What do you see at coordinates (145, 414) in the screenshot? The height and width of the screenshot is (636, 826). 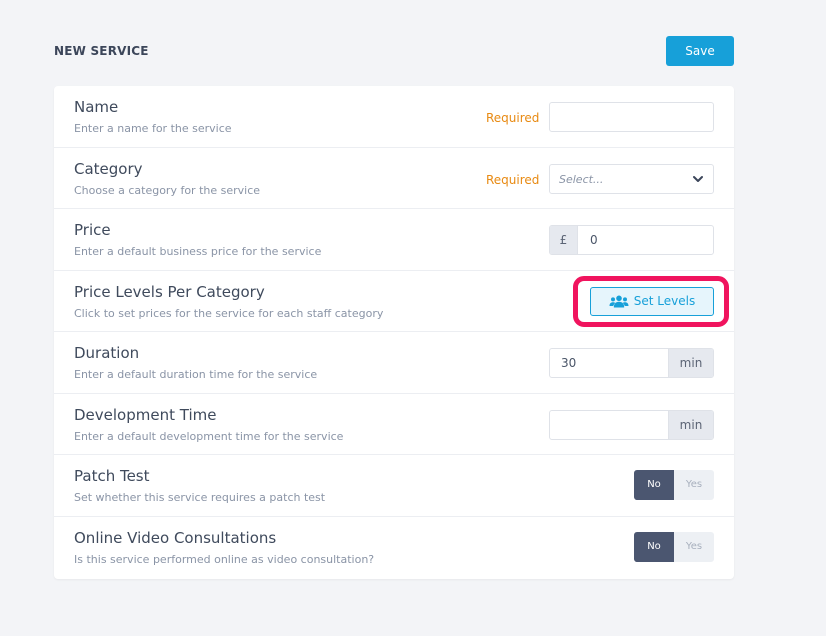 I see `development-time-title: Development Time` at bounding box center [145, 414].